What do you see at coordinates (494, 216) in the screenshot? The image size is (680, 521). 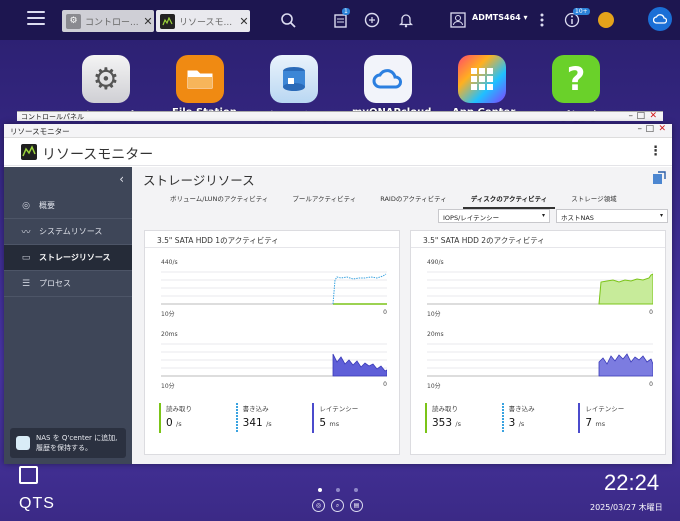 I see `metric-select: IOPS/レイテンシー ▾` at bounding box center [494, 216].